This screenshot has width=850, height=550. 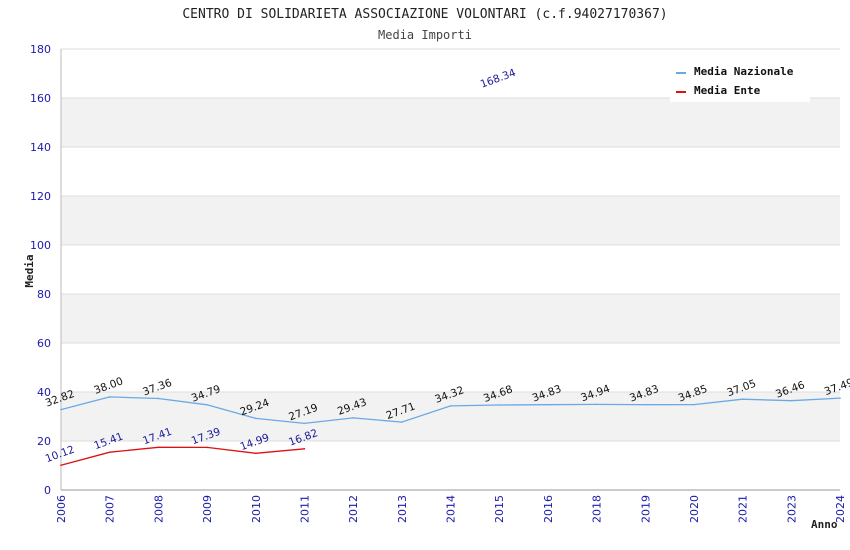 I want to click on x-tick-label: 2011, so click(x=304, y=509).